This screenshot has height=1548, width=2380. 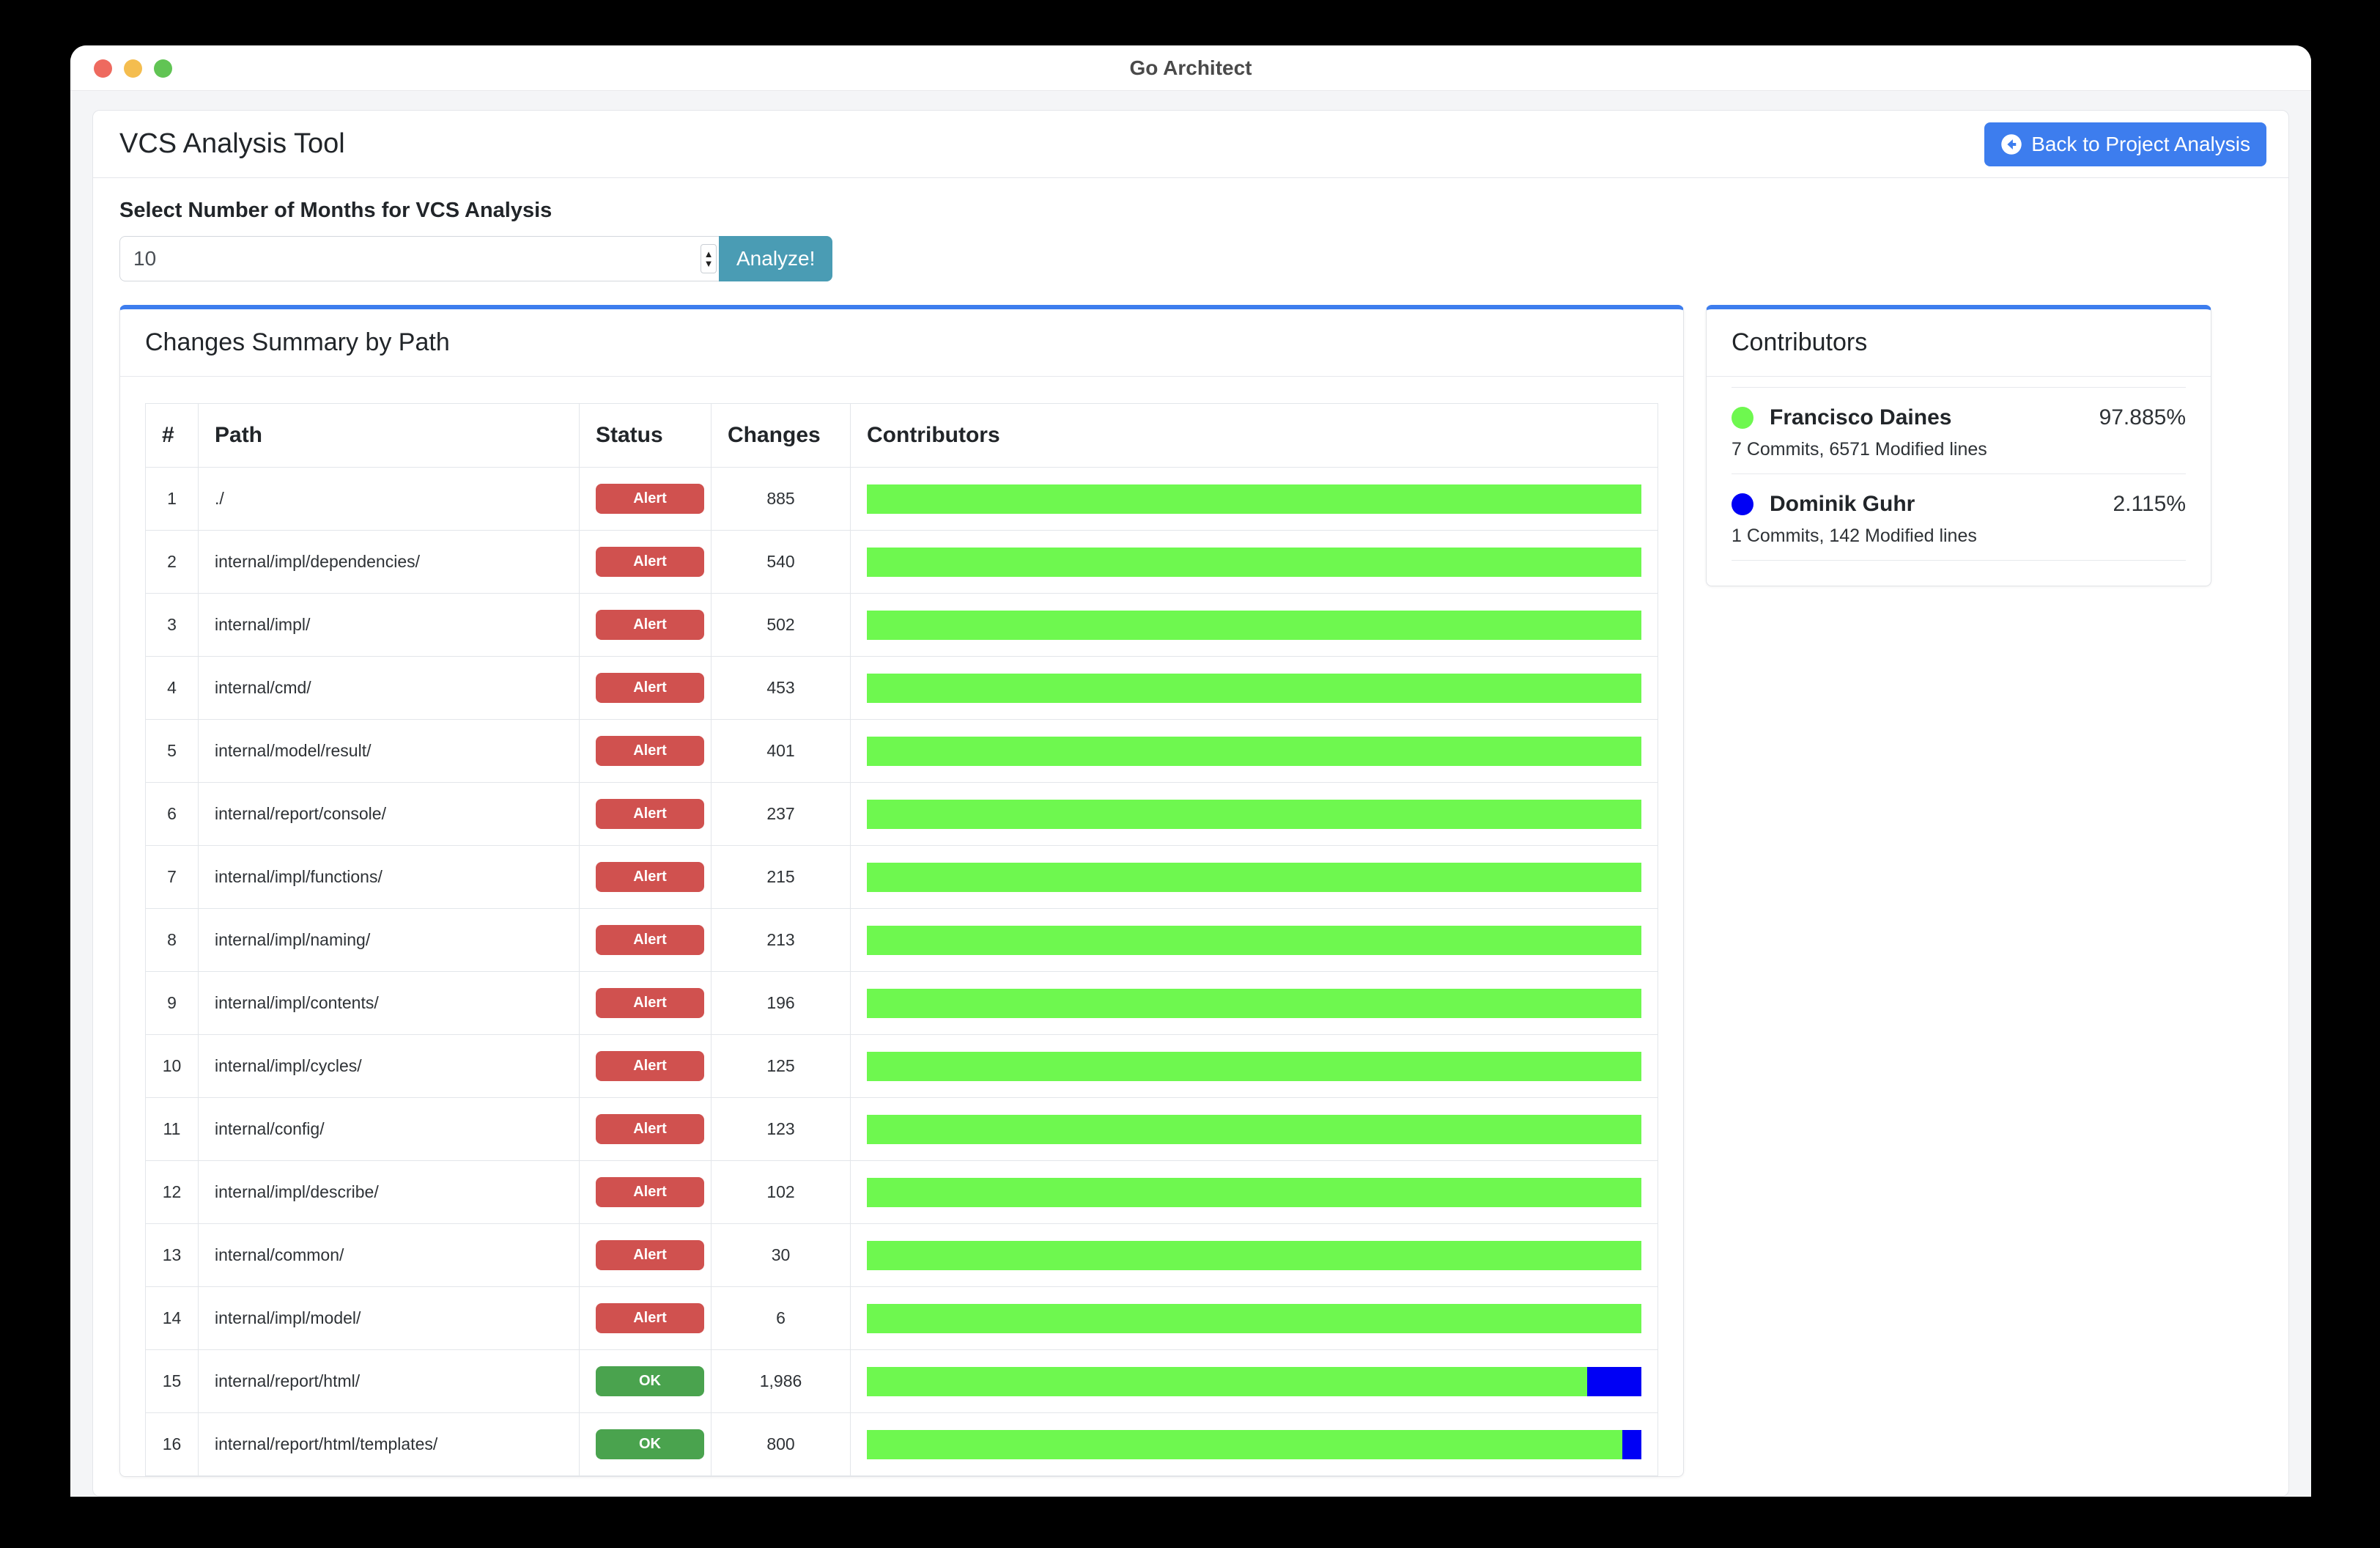 I want to click on back-button-label: Back to Project Analysis, so click(x=2140, y=143).